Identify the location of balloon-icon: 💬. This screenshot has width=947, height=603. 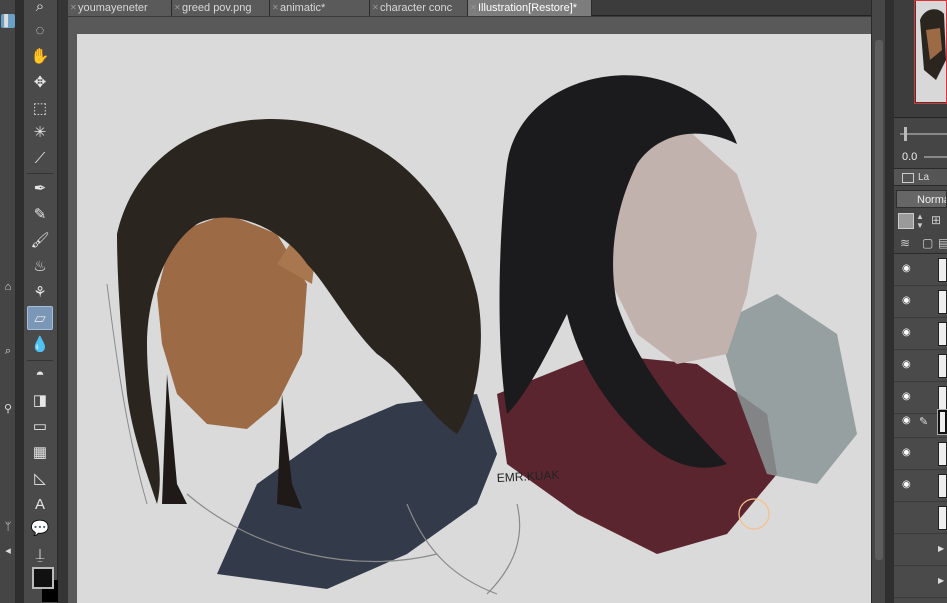
(40, 528).